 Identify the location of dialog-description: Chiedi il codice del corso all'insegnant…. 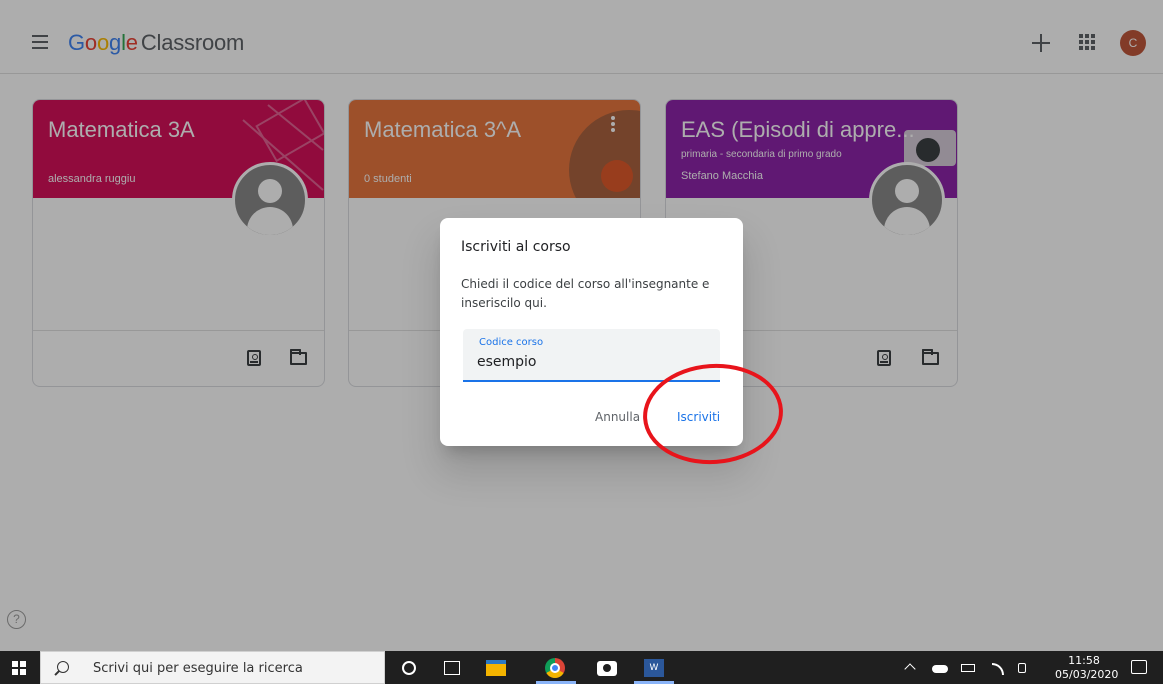
(585, 293).